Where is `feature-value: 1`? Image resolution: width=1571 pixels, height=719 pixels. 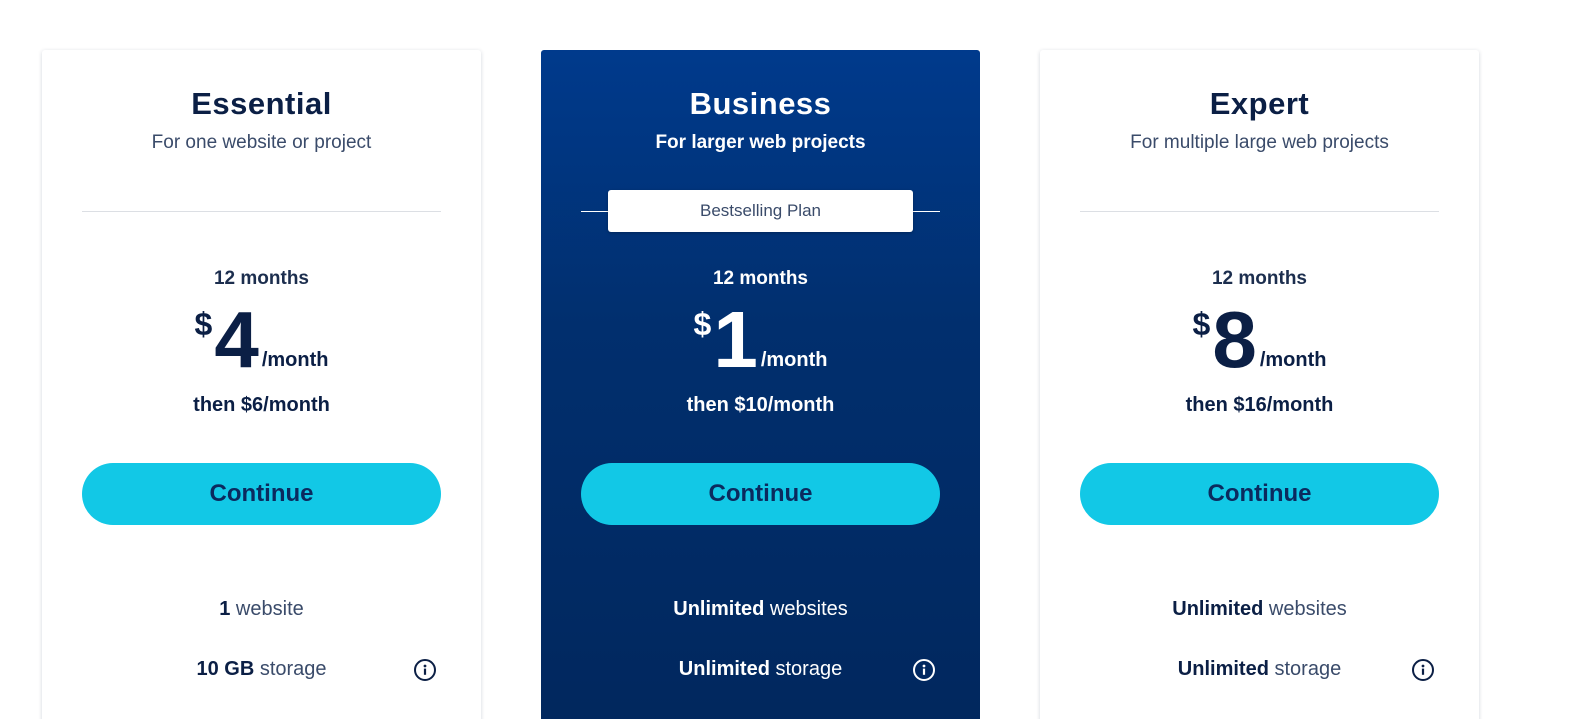 feature-value: 1 is located at coordinates (225, 609).